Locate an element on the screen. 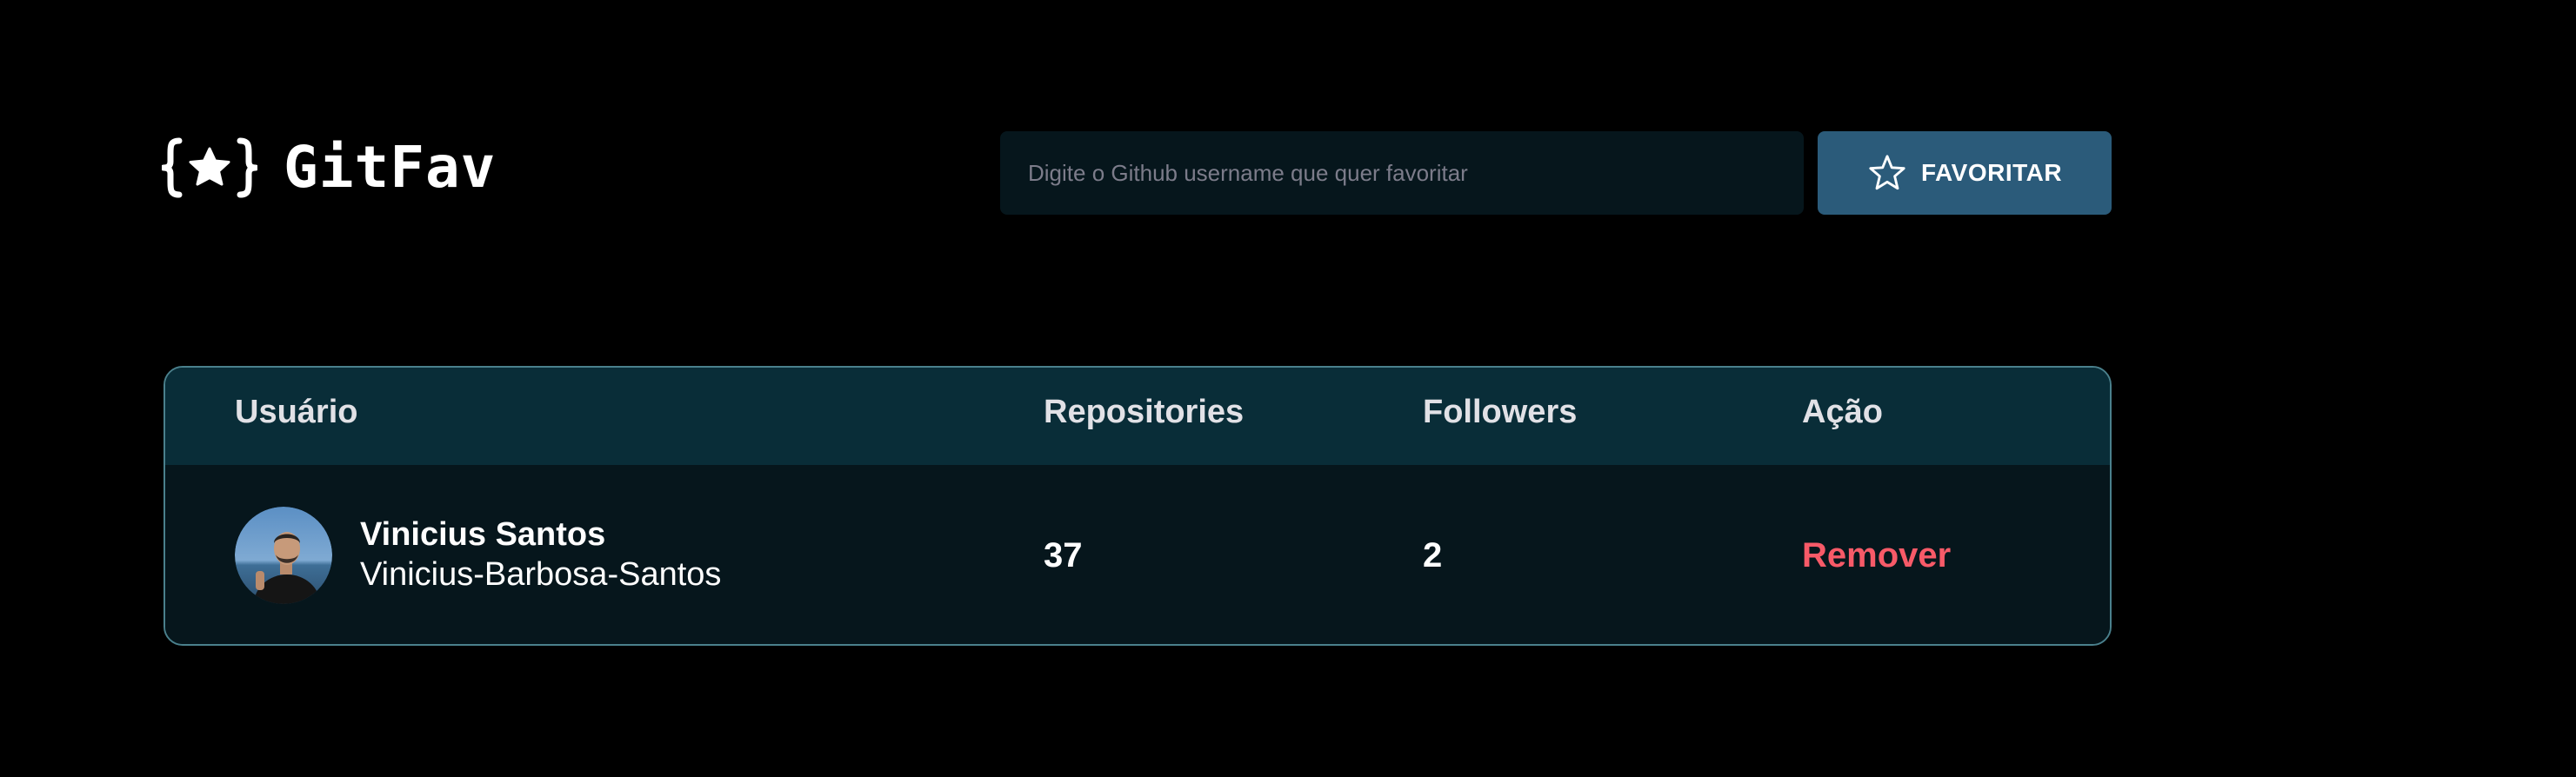 This screenshot has width=2576, height=777. github-username-search-input is located at coordinates (1402, 173).